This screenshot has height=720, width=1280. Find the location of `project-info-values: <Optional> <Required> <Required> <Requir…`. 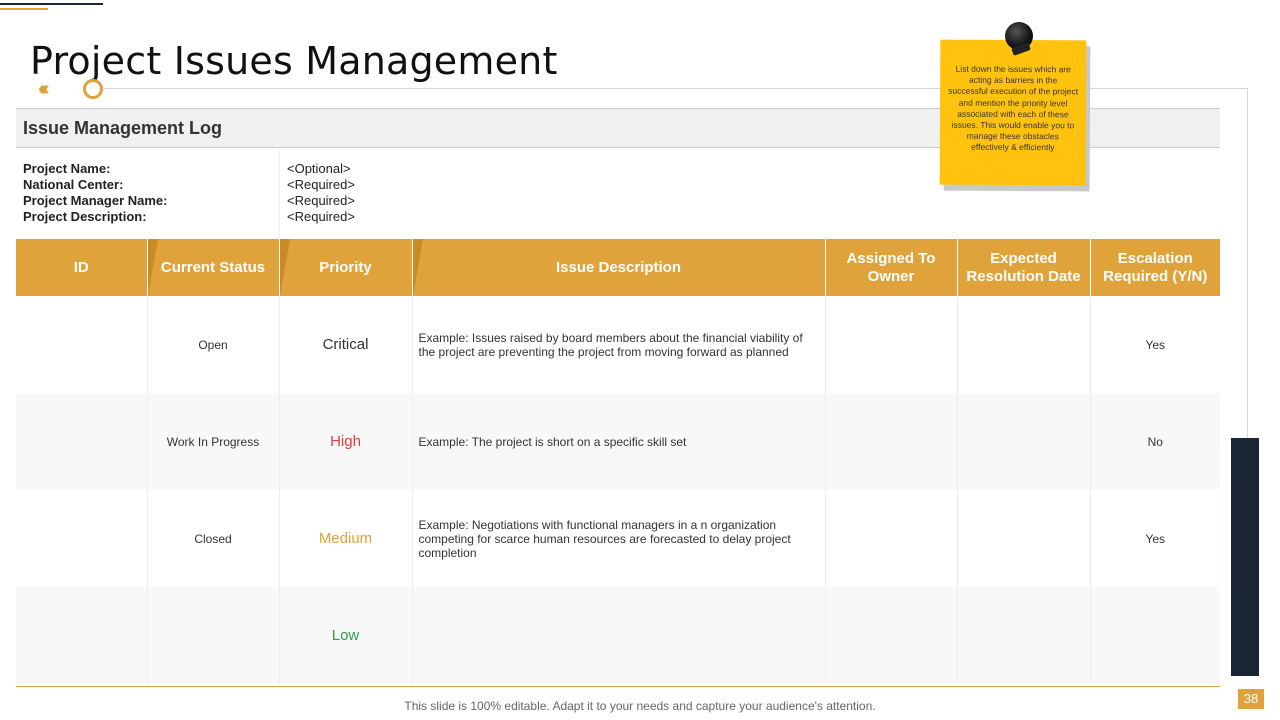

project-info-values: <Optional> <Required> <Required> <Requir… is located at coordinates (321, 193).